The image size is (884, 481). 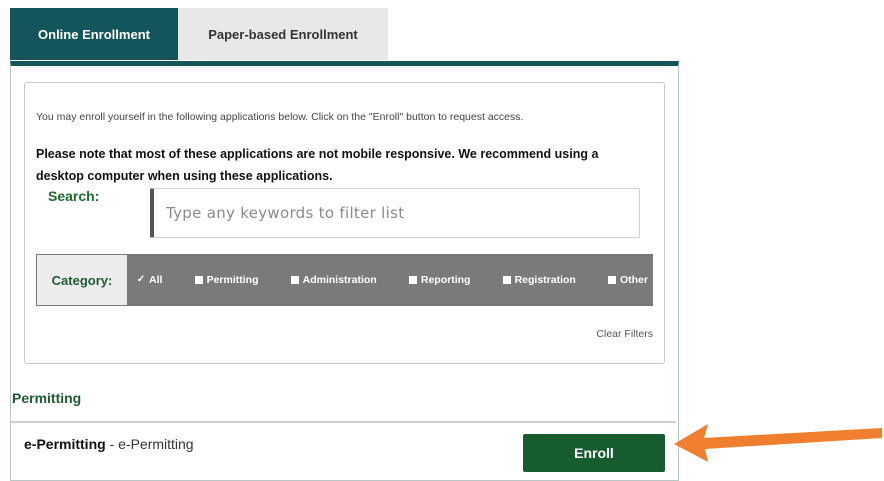 What do you see at coordinates (633, 280) in the screenshot?
I see `category-option-label: Other` at bounding box center [633, 280].